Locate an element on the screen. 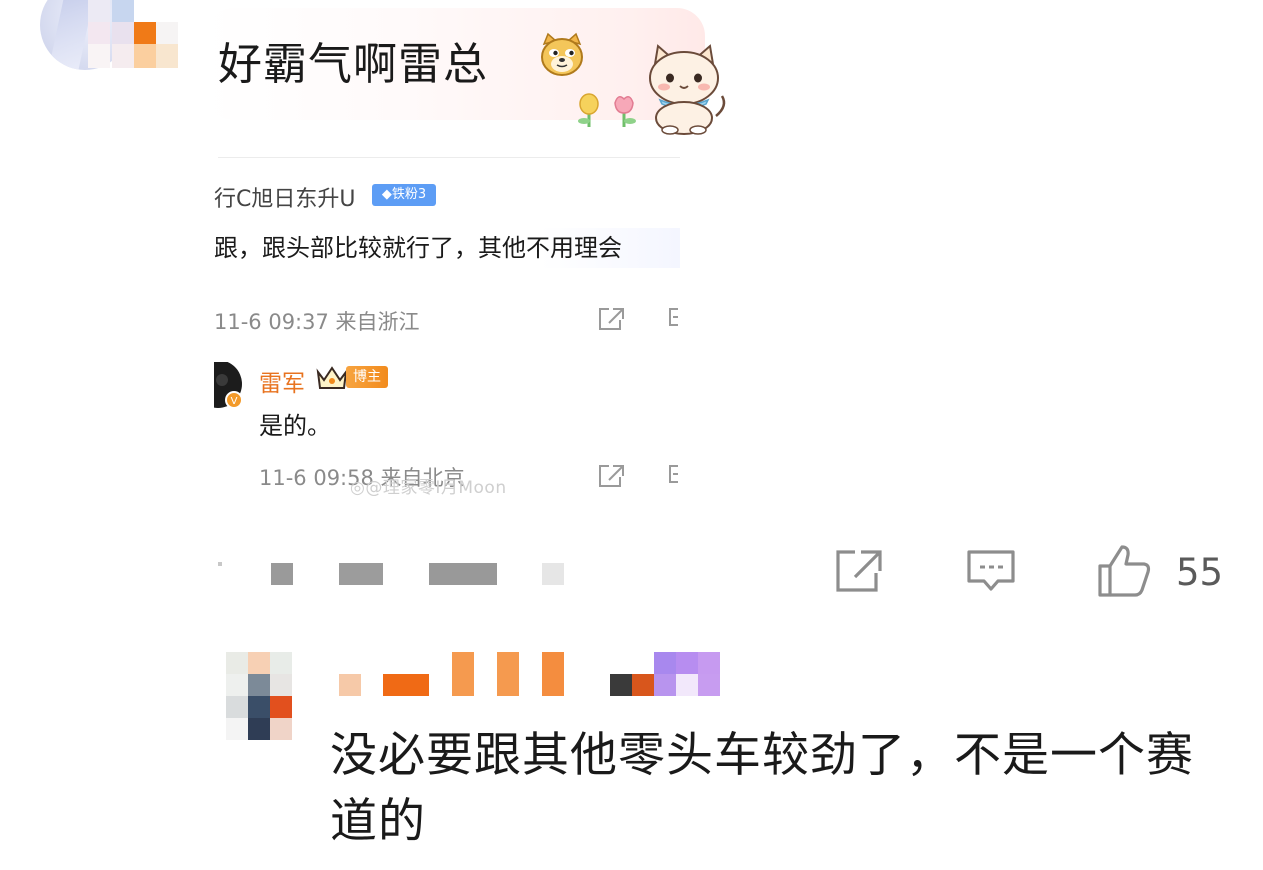 Image resolution: width=1263 pixels, height=870 pixels. quoted-username: 行C旭日东升U is located at coordinates (285, 199).